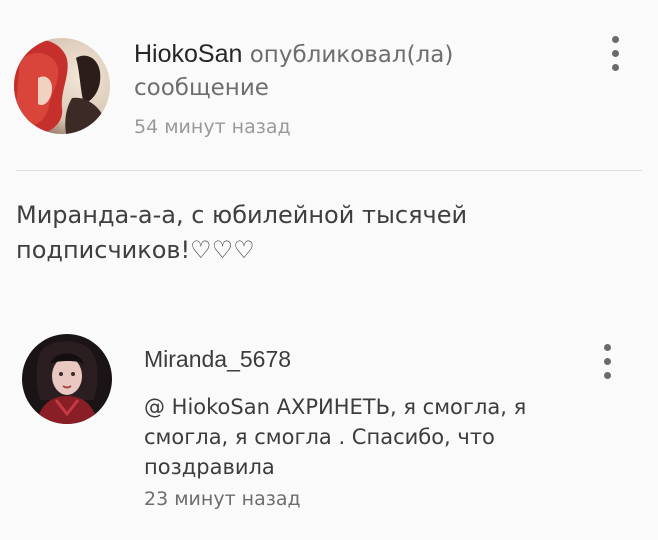 Image resolution: width=658 pixels, height=540 pixels. I want to click on reply-author-name: Miranda_5678, so click(217, 359).